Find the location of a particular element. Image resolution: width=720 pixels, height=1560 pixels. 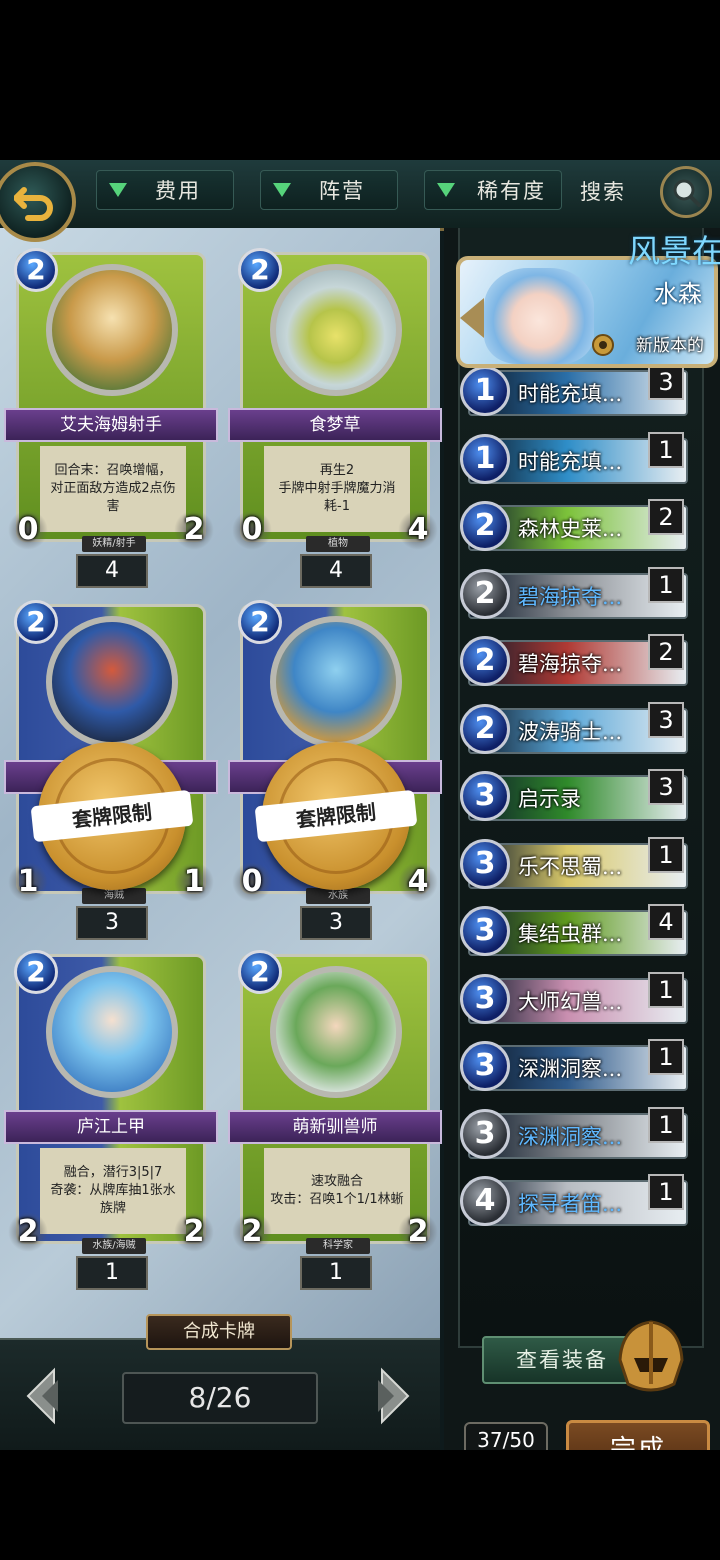

deck-card-row: 2 波涛骑士... 3 is located at coordinates (576, 730).